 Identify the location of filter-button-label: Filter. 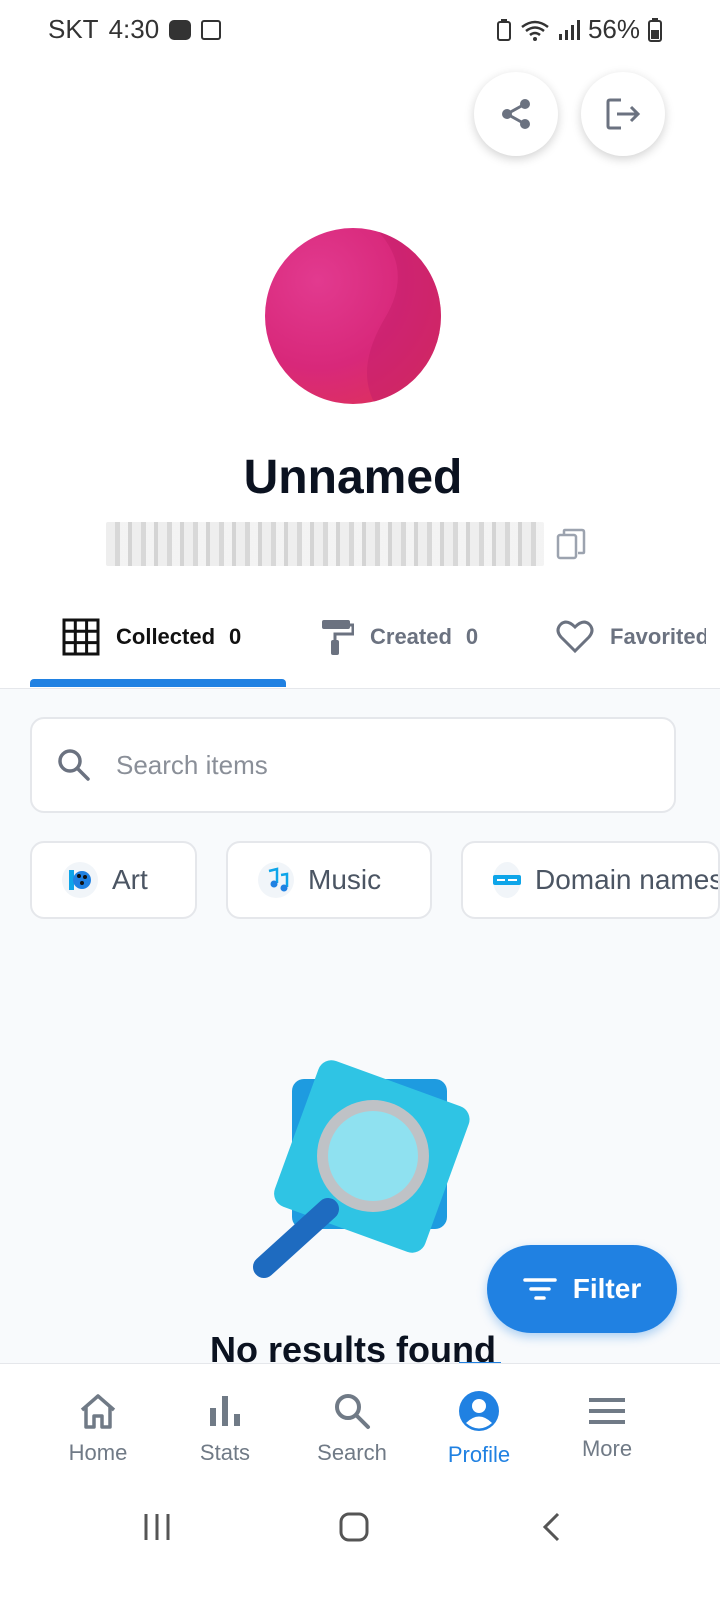
(607, 1288).